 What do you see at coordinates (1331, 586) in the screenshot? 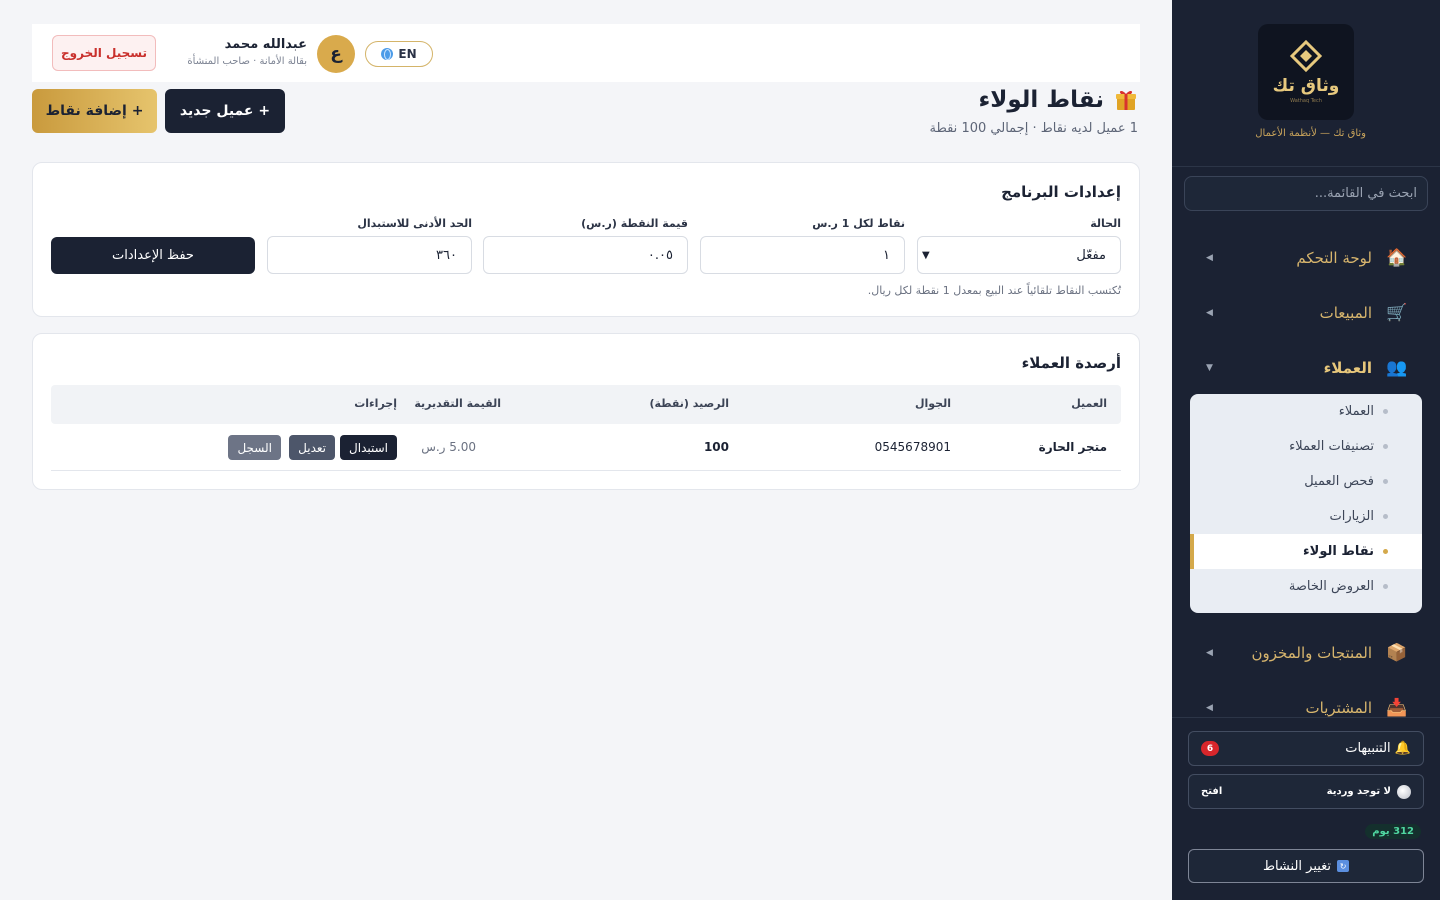
I see `submenu-label: العروض الخاصة` at bounding box center [1331, 586].